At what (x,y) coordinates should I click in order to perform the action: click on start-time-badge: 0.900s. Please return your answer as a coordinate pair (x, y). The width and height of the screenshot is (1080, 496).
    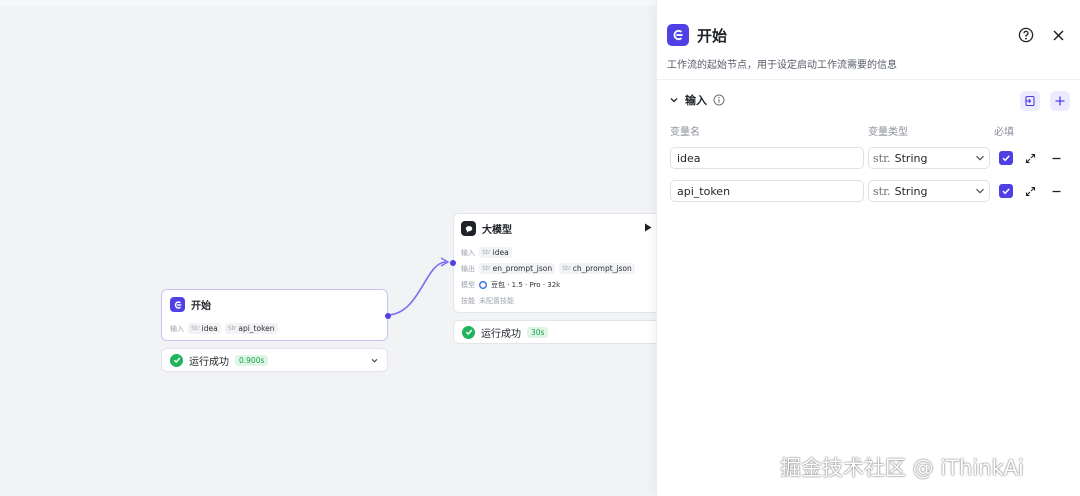
    Looking at the image, I should click on (252, 360).